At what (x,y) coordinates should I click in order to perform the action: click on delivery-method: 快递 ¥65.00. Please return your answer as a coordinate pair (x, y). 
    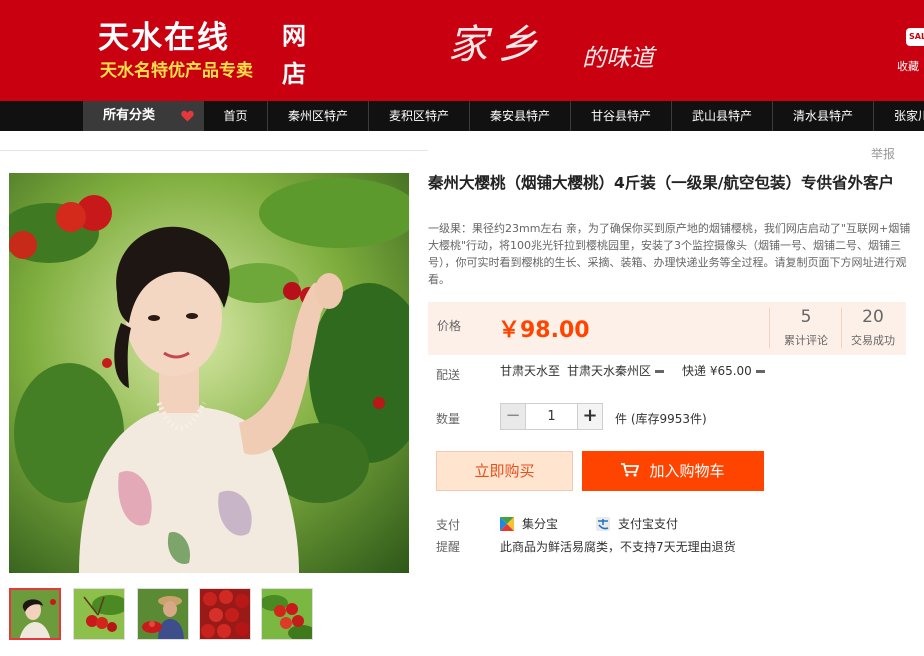
    Looking at the image, I should click on (717, 371).